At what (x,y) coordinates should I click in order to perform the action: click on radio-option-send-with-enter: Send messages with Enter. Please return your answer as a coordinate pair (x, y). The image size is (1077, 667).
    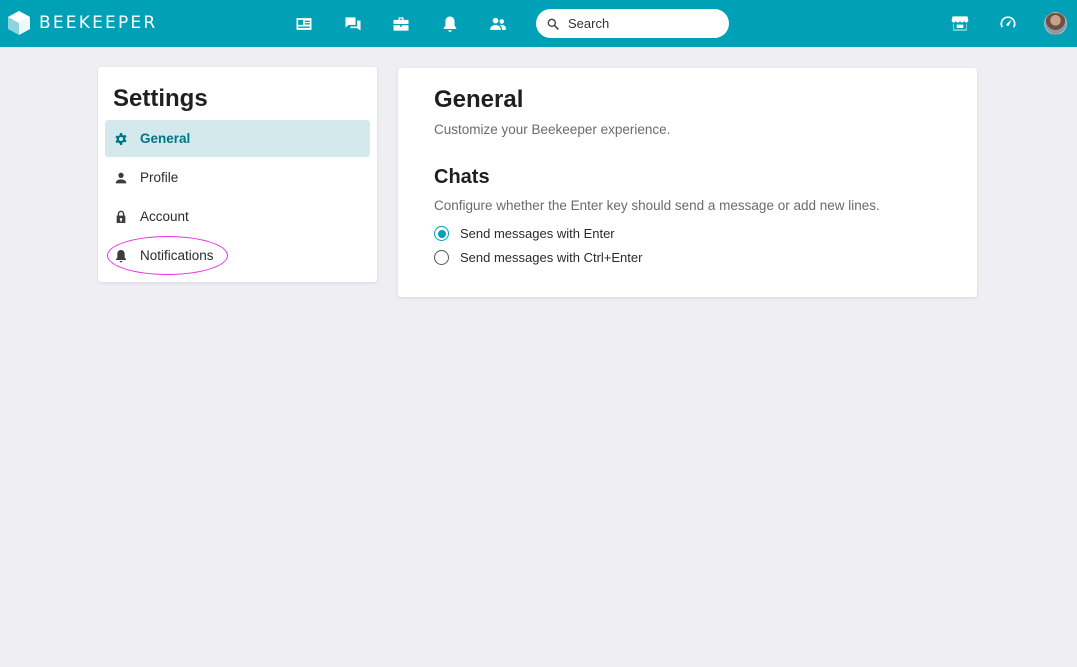
    Looking at the image, I should click on (524, 233).